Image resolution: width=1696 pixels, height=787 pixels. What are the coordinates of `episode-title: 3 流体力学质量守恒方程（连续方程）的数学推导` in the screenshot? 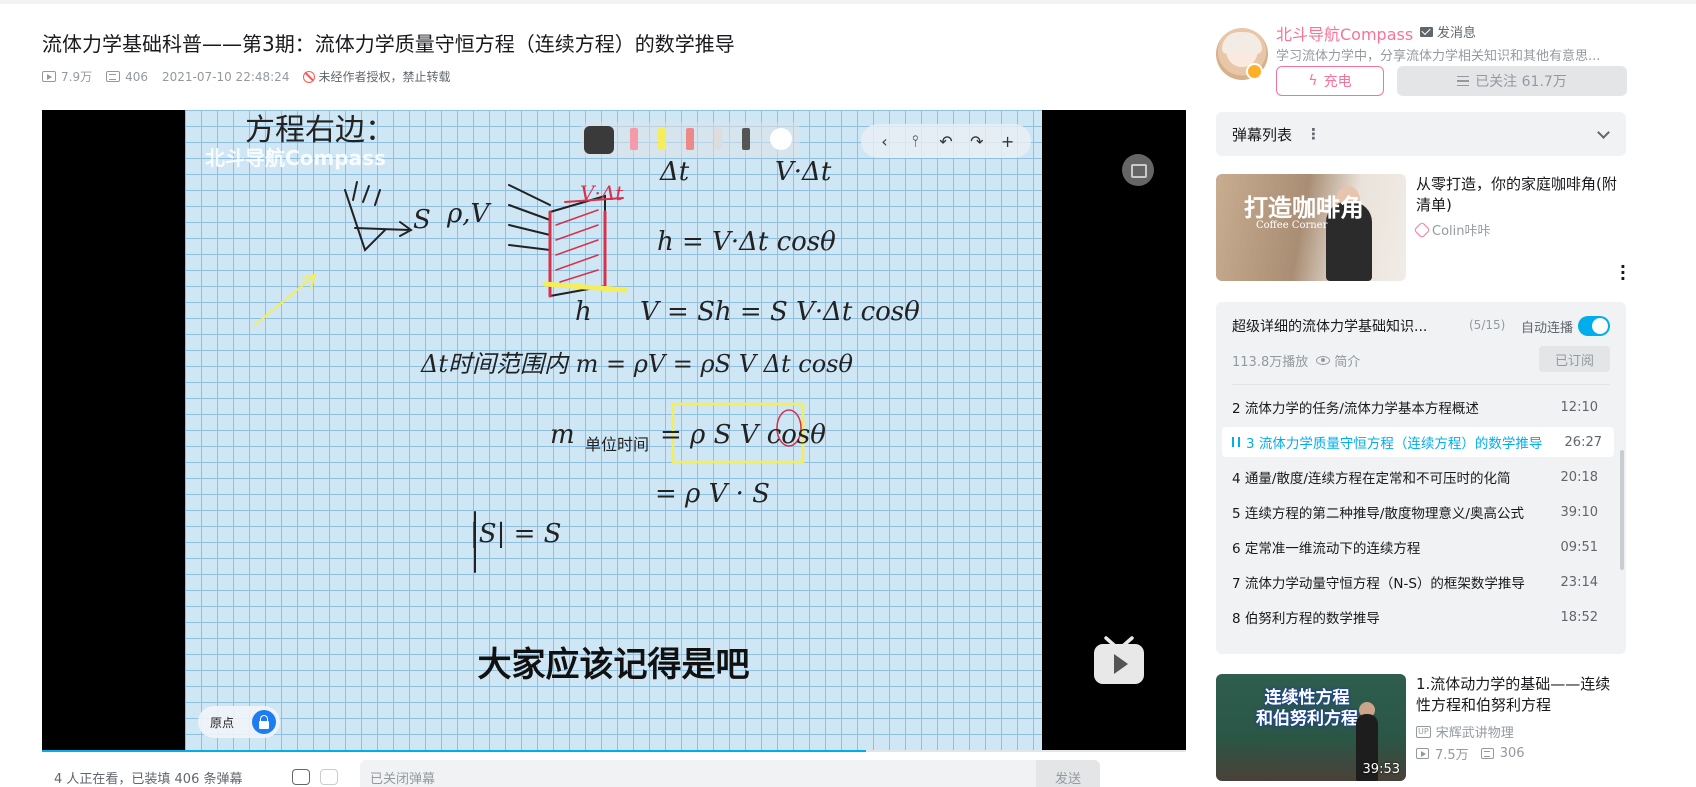 It's located at (1394, 444).